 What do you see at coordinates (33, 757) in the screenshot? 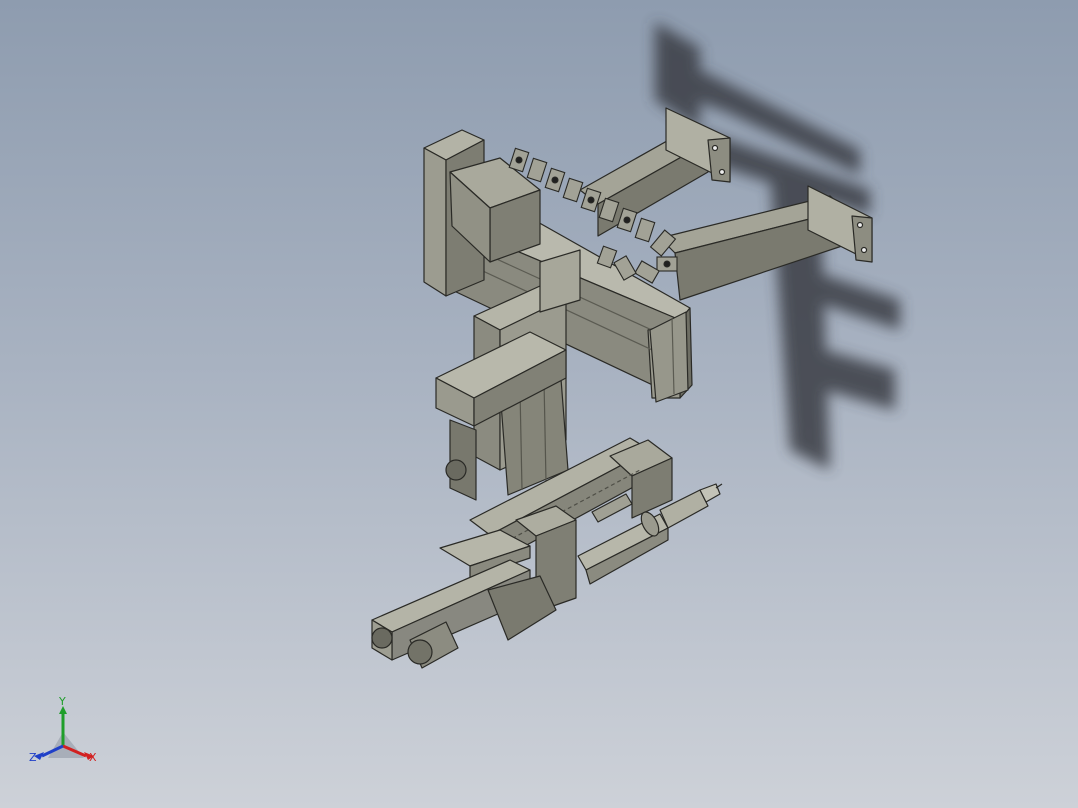
I see `triad-z-label: Z` at bounding box center [33, 757].